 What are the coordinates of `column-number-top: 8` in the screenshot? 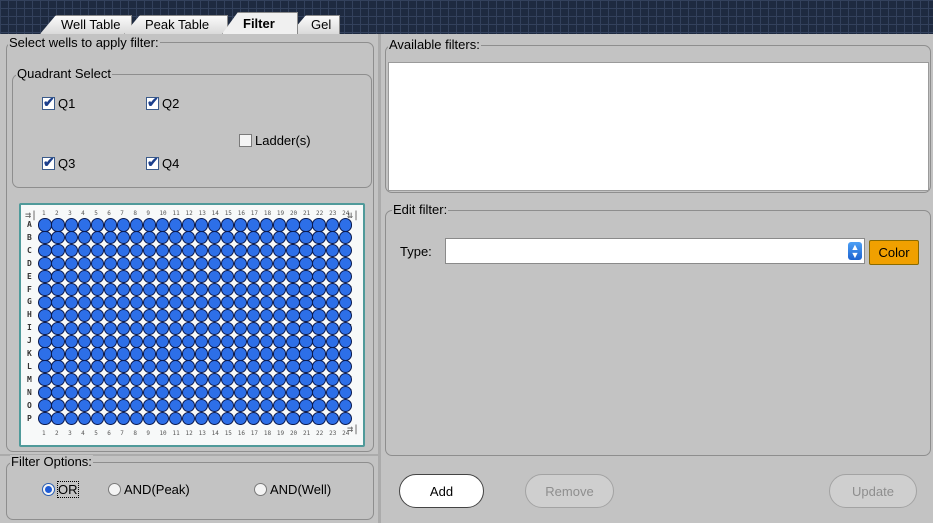 It's located at (135, 214).